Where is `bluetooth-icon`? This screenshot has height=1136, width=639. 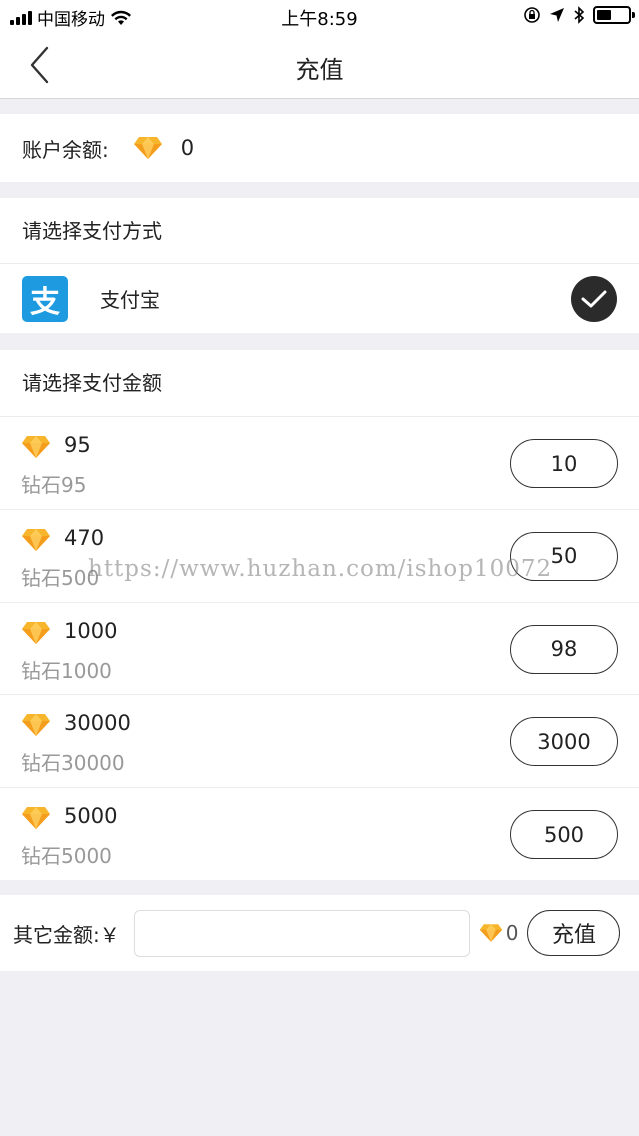
bluetooth-icon is located at coordinates (579, 15).